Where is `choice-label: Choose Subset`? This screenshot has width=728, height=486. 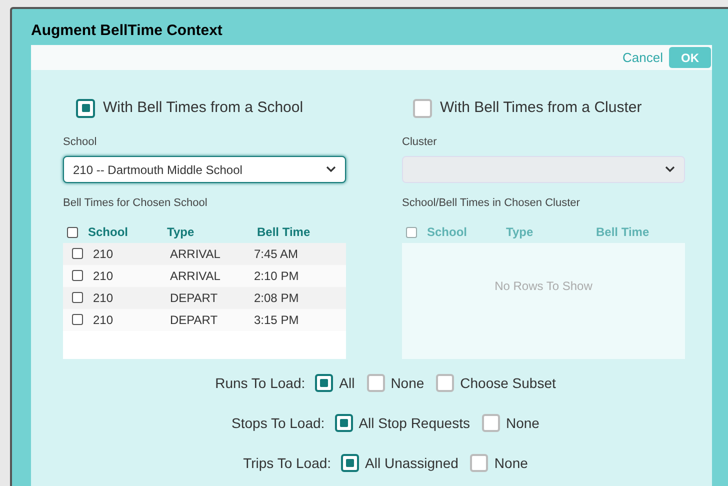 choice-label: Choose Subset is located at coordinates (508, 383).